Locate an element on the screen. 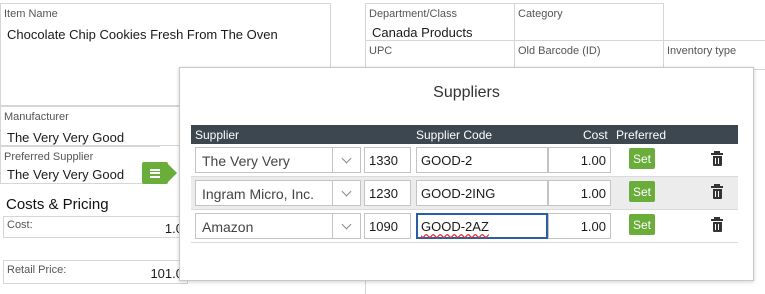 This screenshot has width=765, height=294. grid-header: Supplier Supplier Code Cost Preferred is located at coordinates (464, 134).